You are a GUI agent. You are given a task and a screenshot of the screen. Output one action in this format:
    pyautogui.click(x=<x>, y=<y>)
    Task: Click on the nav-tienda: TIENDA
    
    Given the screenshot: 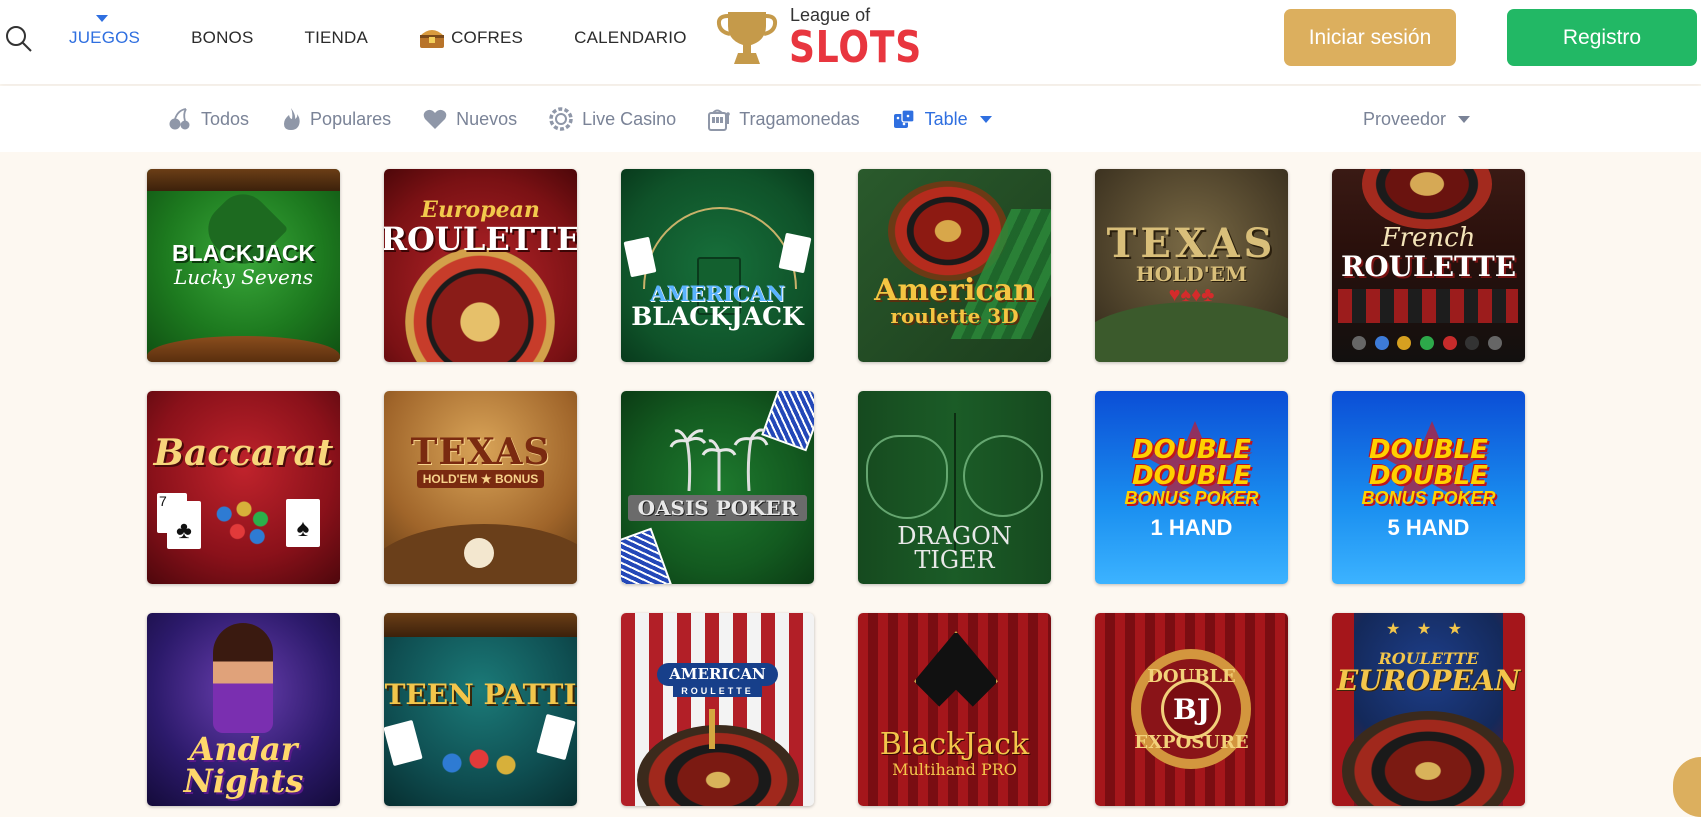 What is the action you would take?
    pyautogui.click(x=334, y=38)
    